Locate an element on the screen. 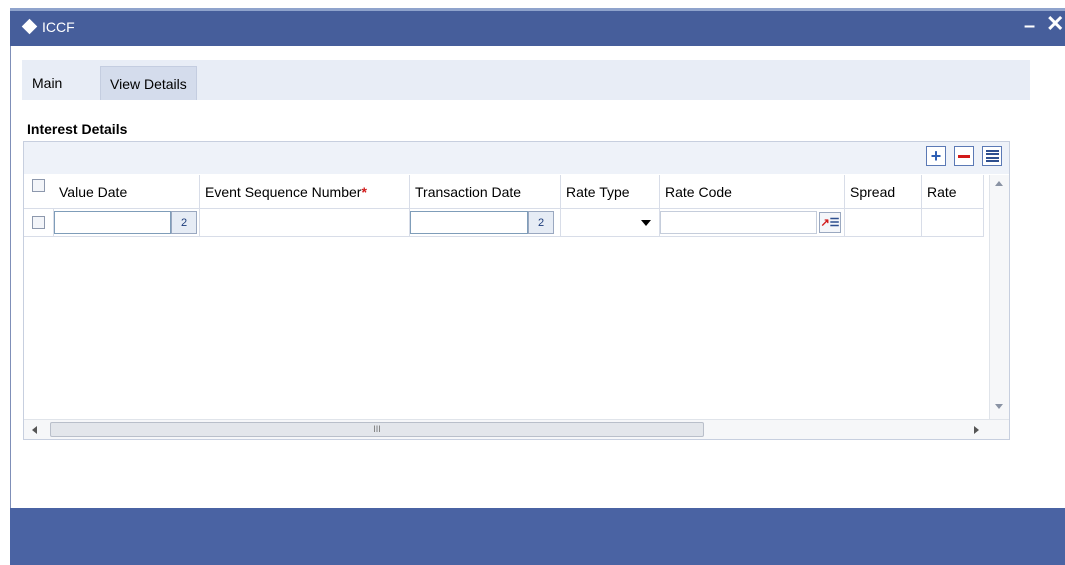 The image size is (1065, 565). select-all-checkbox is located at coordinates (38, 185).